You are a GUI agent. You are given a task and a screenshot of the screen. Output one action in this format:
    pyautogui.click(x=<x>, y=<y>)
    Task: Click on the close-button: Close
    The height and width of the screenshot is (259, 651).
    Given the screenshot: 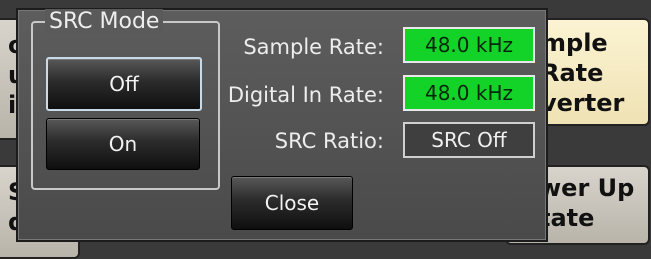 What is the action you would take?
    pyautogui.click(x=292, y=203)
    